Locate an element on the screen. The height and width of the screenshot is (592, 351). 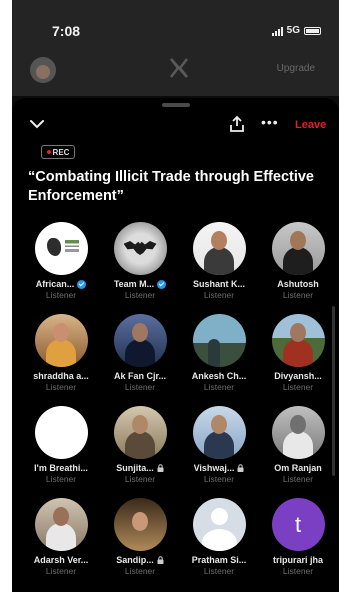
participant: Ankesh Ch... Listener is located at coordinates (219, 360).